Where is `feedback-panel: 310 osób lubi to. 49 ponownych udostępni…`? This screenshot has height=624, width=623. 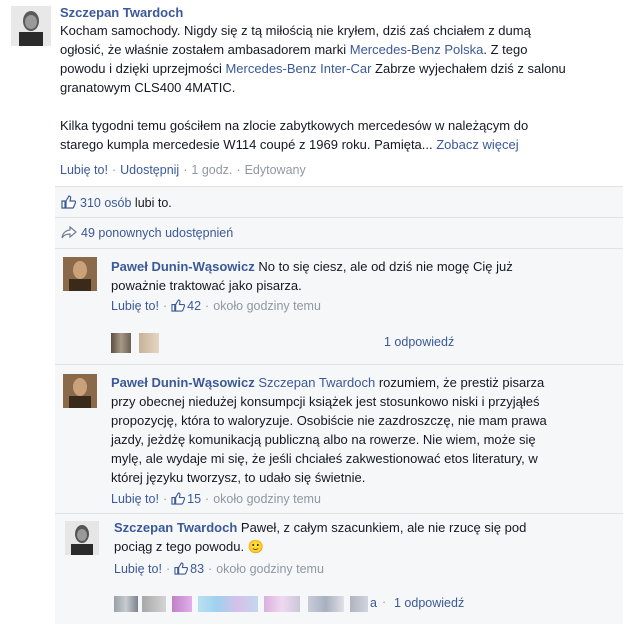
feedback-panel: 310 osób lubi to. 49 ponownych udostępni… is located at coordinates (339, 217).